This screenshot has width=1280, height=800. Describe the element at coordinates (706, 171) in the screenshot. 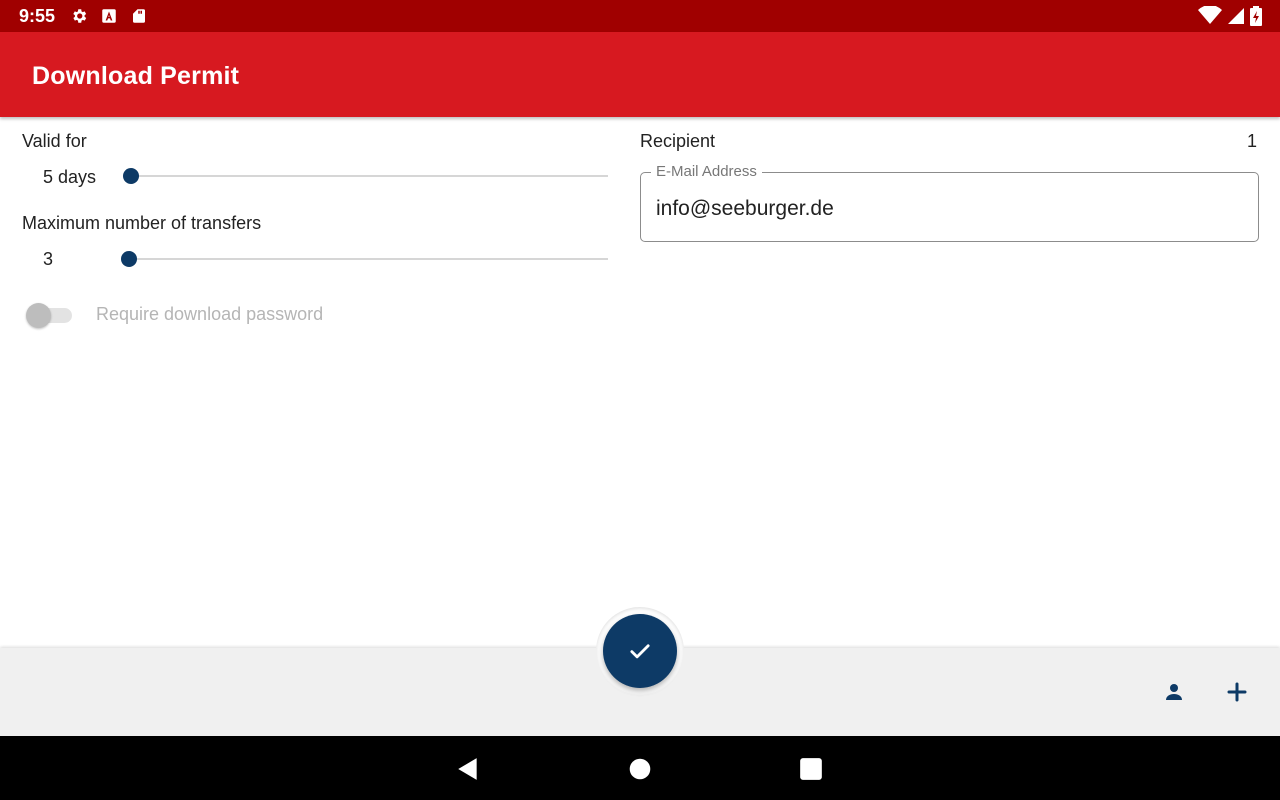

I see `email-field-label: E-Mail Address` at that location.